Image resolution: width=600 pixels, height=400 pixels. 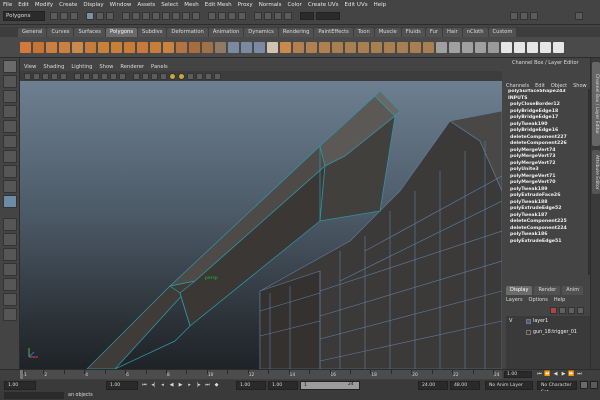 I want to click on layer-tab-anim: Anim, so click(x=573, y=290).